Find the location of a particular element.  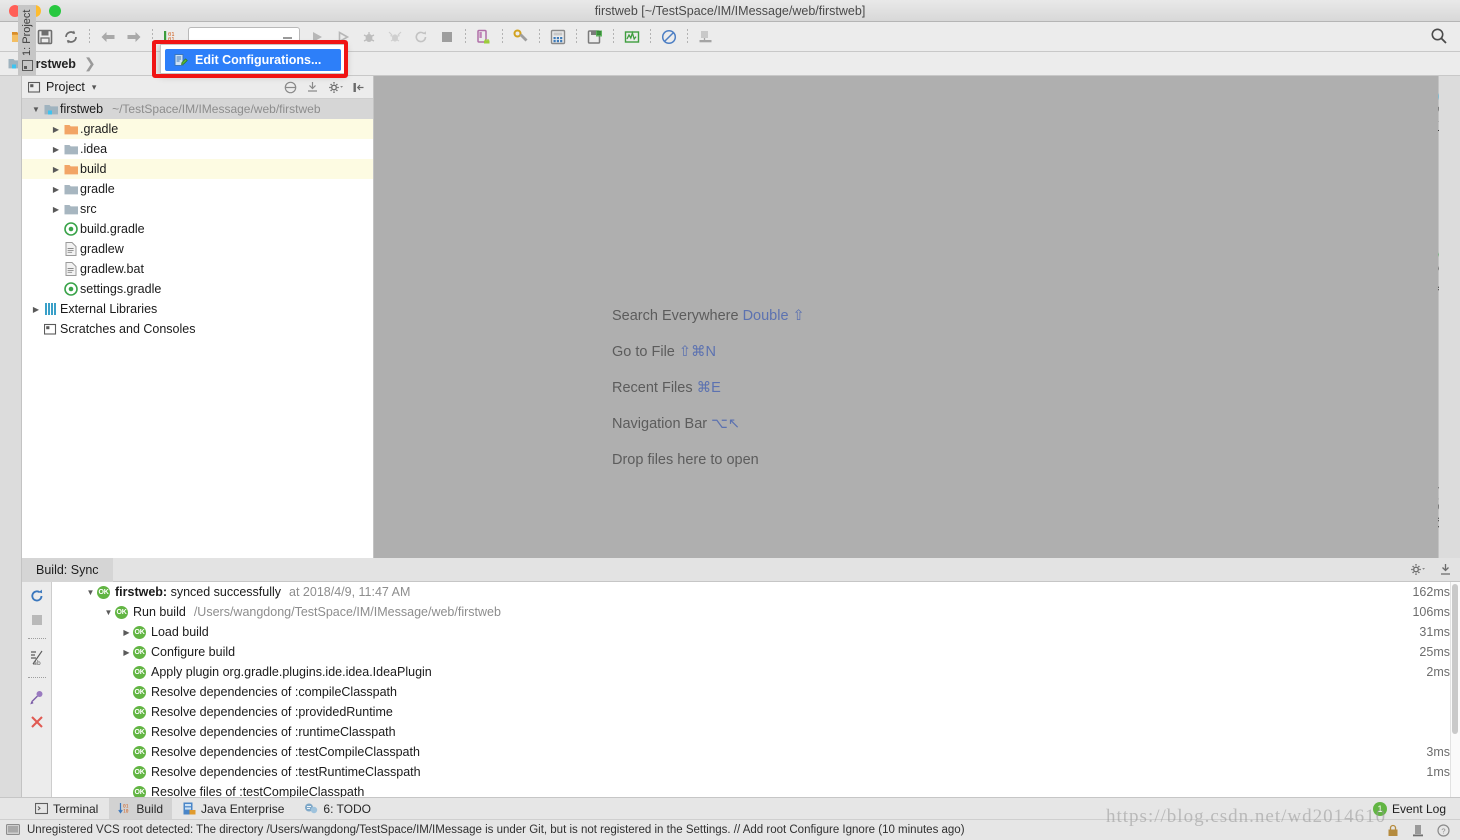

close-icon is located at coordinates (37, 722).